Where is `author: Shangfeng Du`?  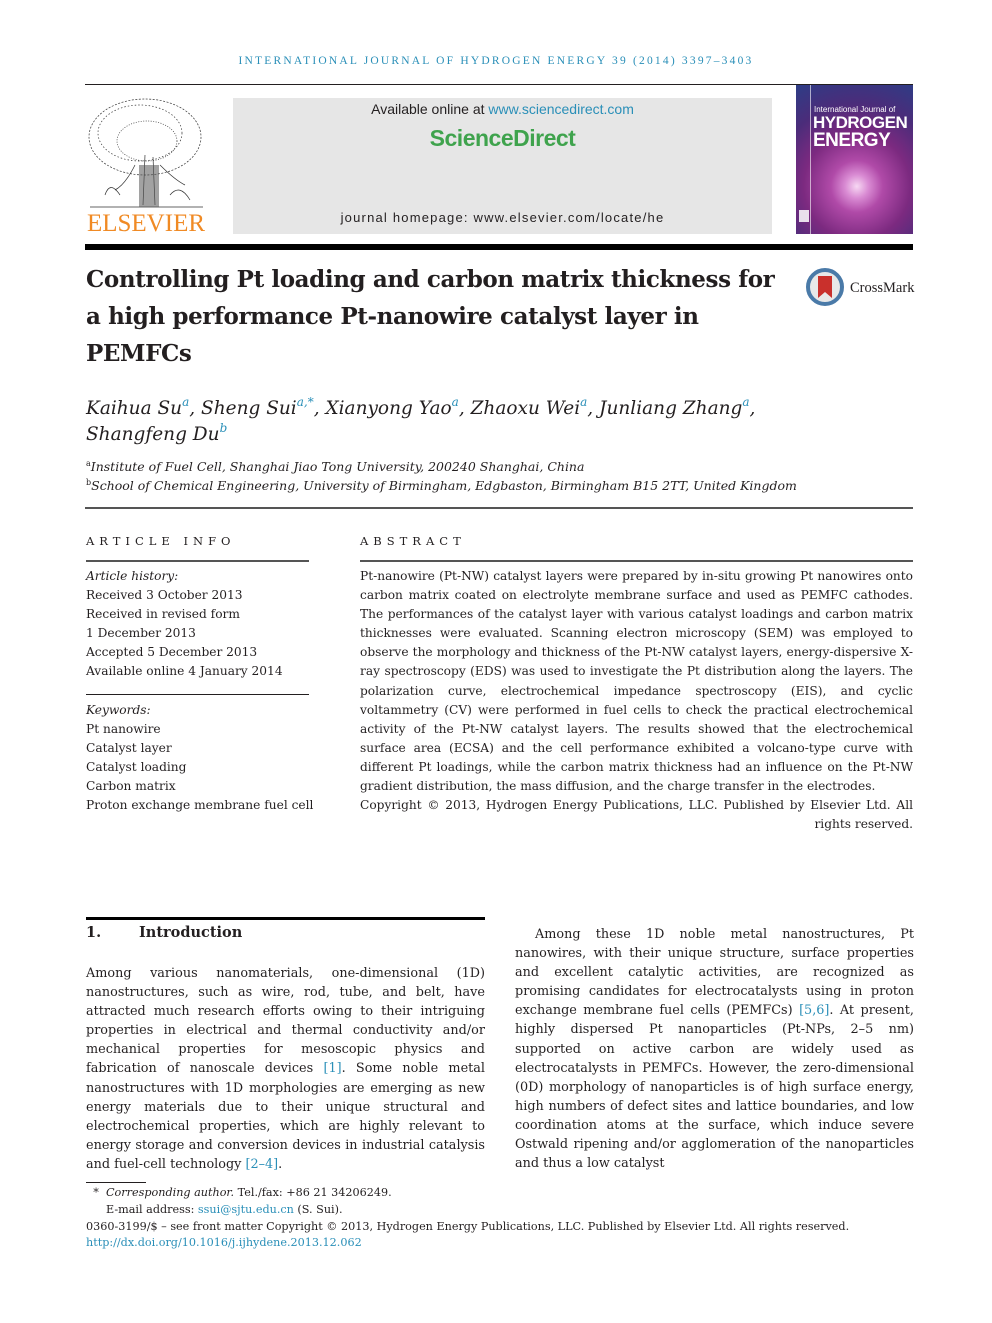
author: Shangfeng Du is located at coordinates (153, 434).